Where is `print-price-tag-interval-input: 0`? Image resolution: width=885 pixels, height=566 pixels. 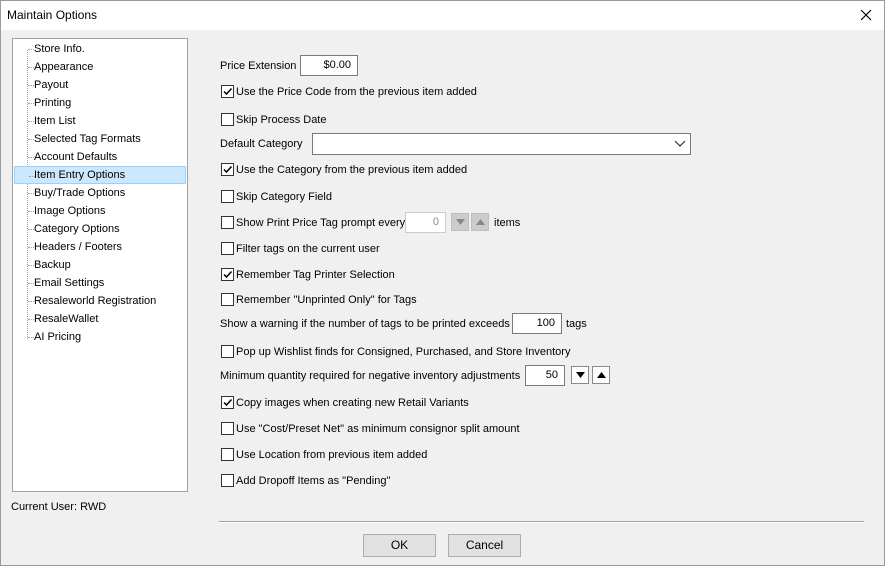 print-price-tag-interval-input: 0 is located at coordinates (425, 222).